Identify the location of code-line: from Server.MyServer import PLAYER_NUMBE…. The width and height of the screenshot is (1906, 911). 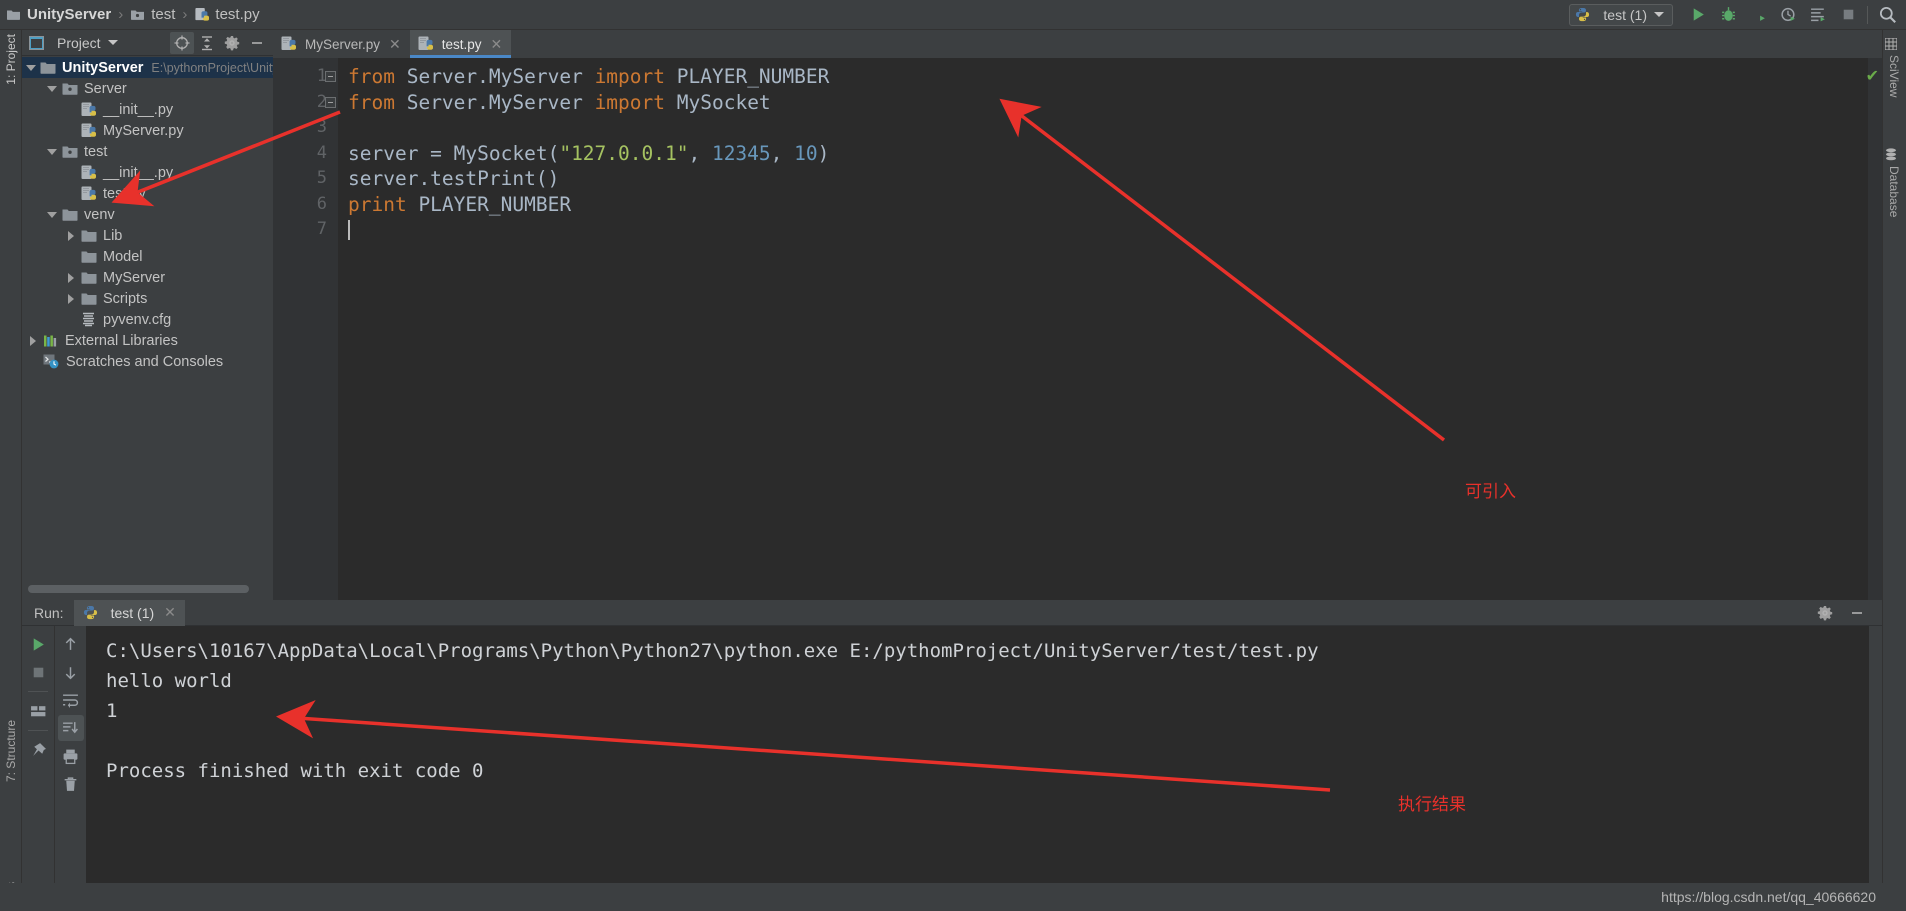
(1115, 77).